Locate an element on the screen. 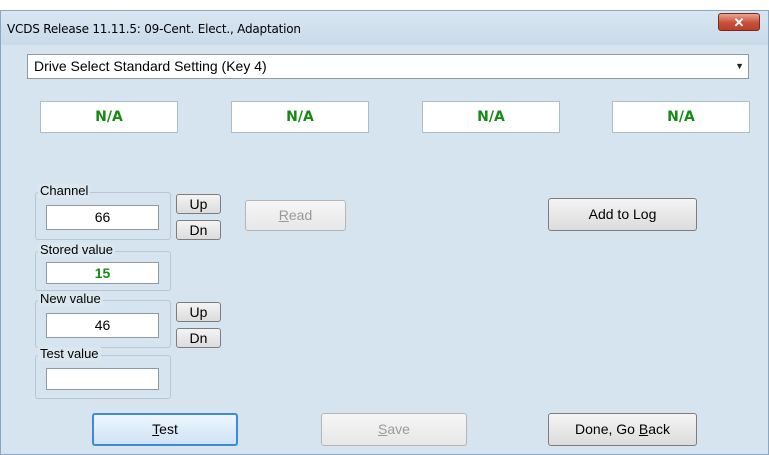  done-go-back-button: Done, Go Back is located at coordinates (622, 429).